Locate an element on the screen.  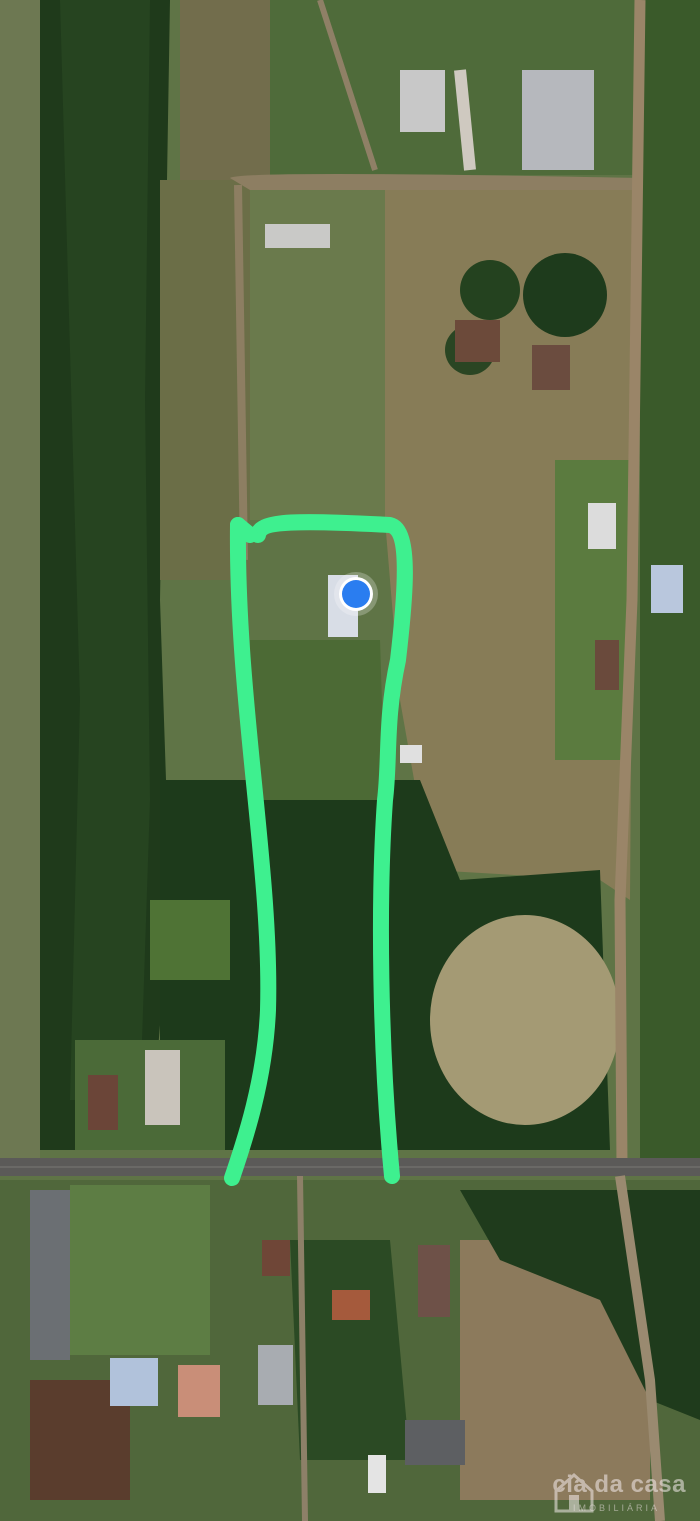
harvested-field is located at coordinates (525, 1020).